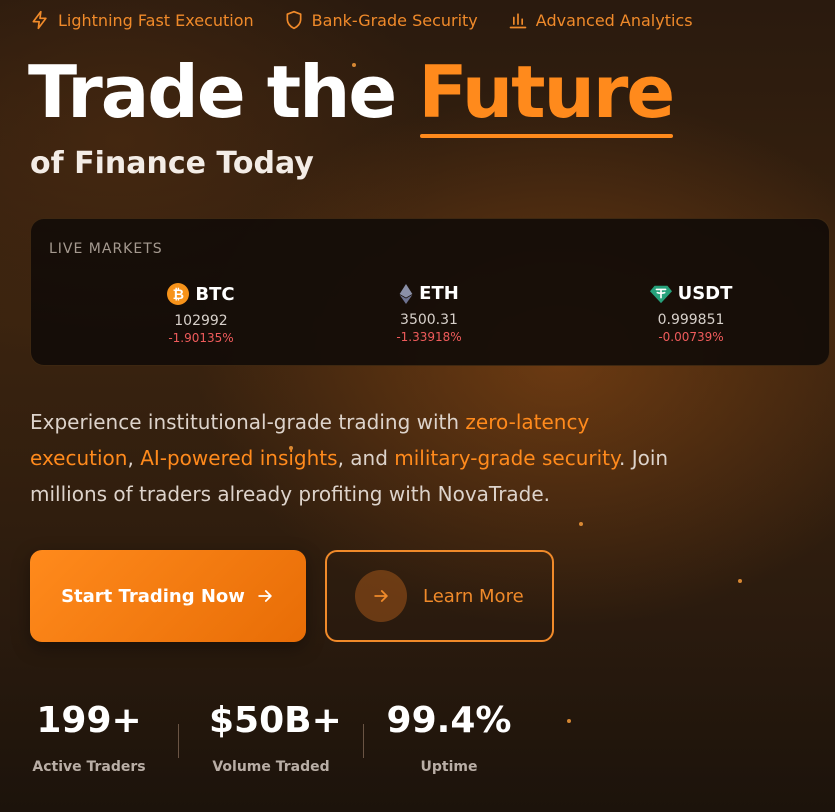 This screenshot has height=812, width=835. Describe the element at coordinates (439, 293) in the screenshot. I see `coin-symbol: ETH` at that location.